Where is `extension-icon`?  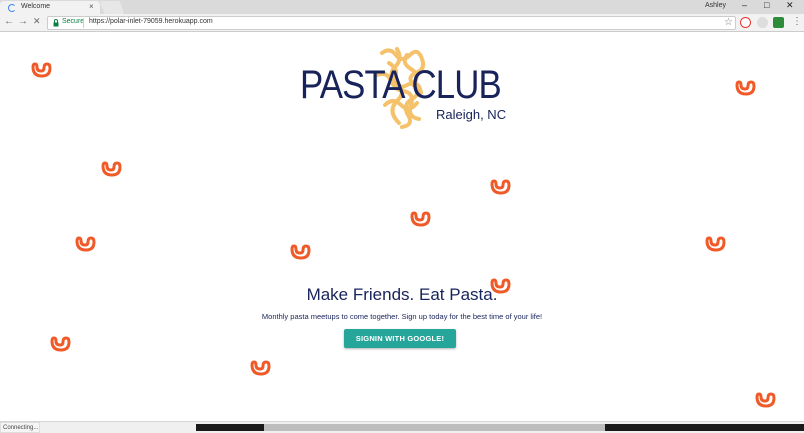
extension-icon is located at coordinates (762, 22).